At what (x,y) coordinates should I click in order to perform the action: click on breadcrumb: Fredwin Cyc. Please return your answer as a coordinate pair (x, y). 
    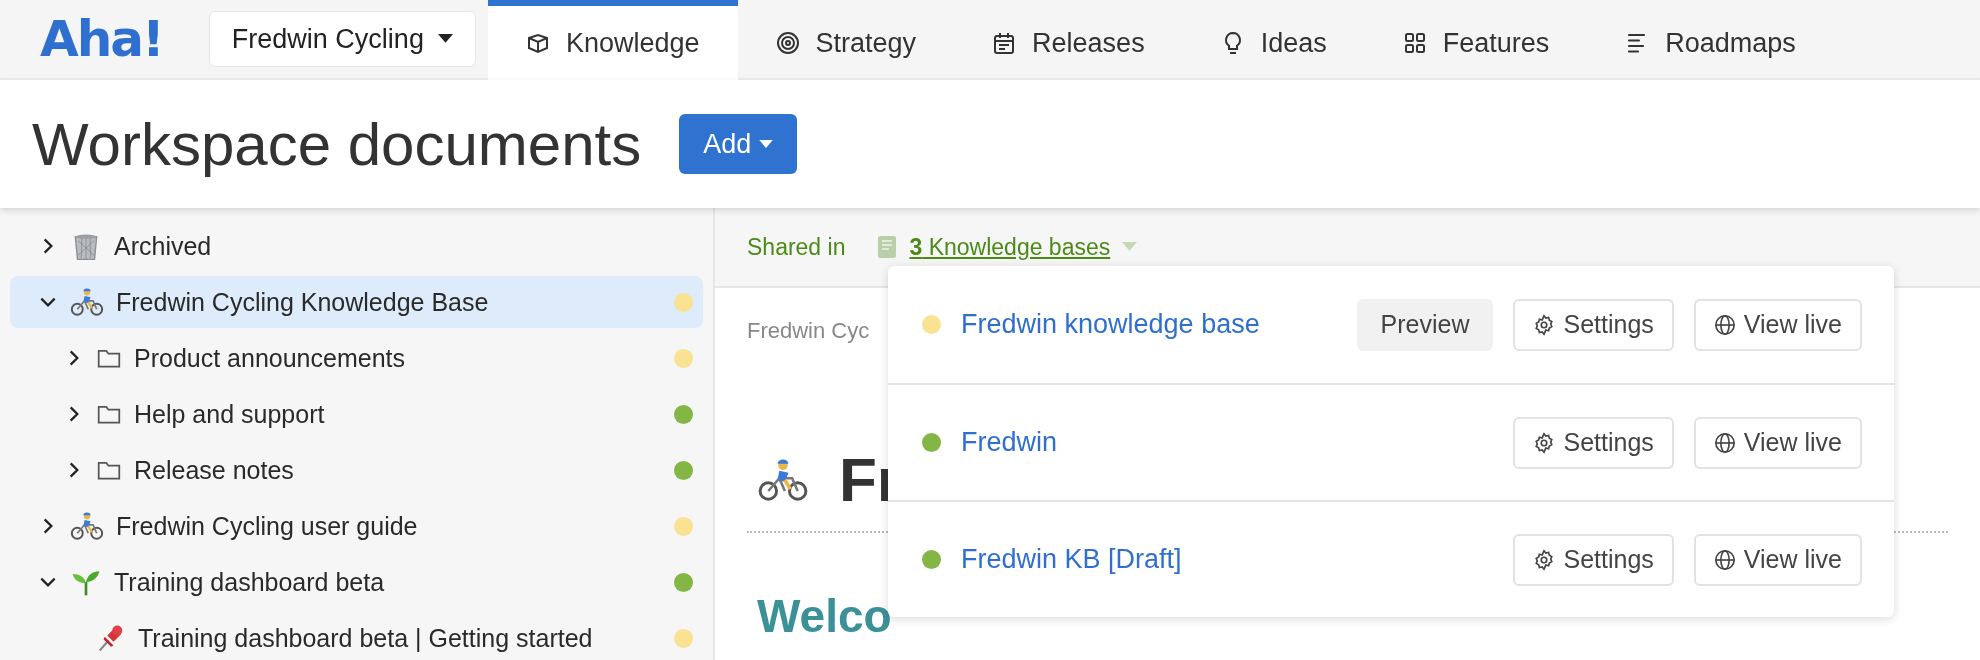
    Looking at the image, I should click on (808, 331).